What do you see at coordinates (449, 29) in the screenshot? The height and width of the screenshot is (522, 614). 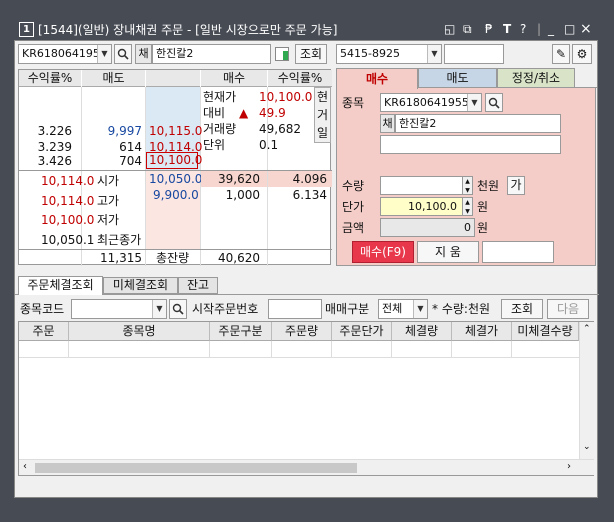 I see `layout-icon: ◱` at bounding box center [449, 29].